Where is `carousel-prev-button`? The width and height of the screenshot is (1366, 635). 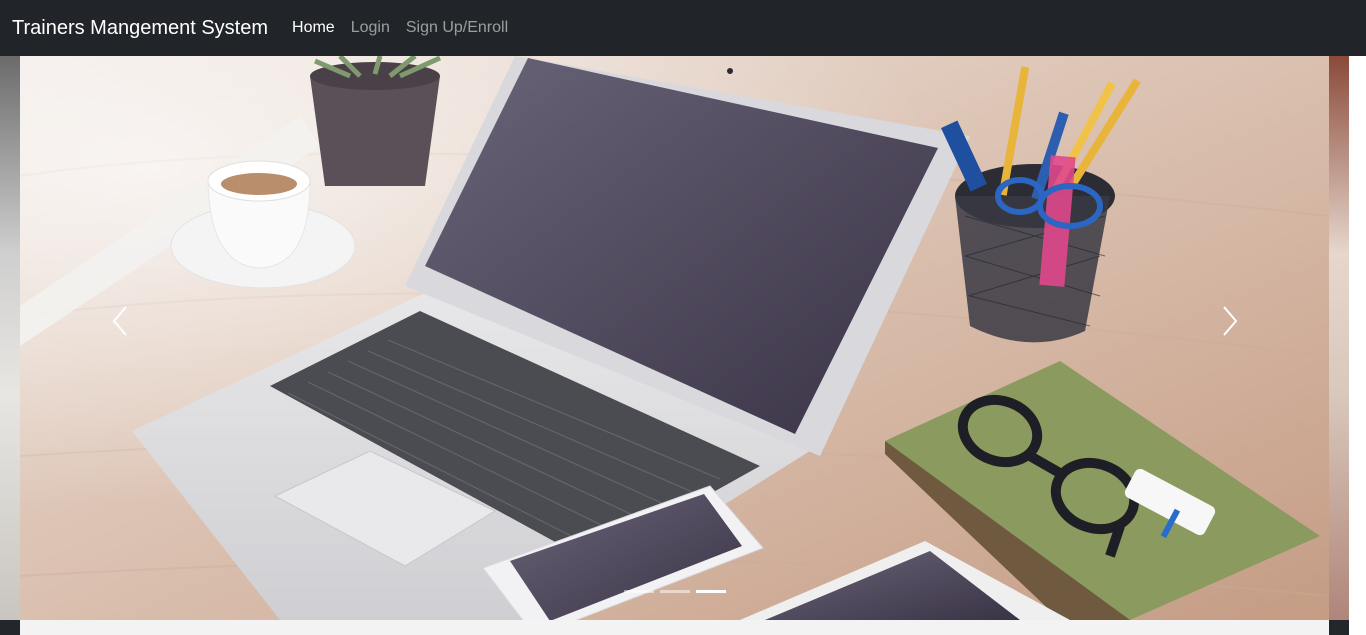
carousel-prev-button is located at coordinates (120, 321).